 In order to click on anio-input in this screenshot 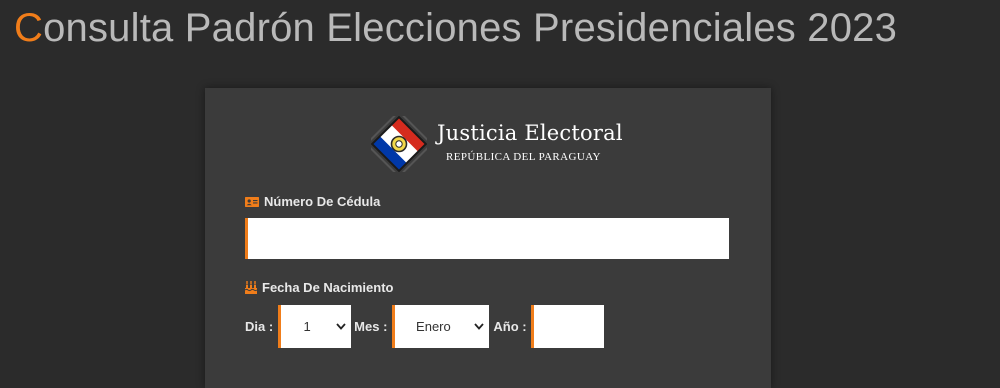, I will do `click(567, 326)`.